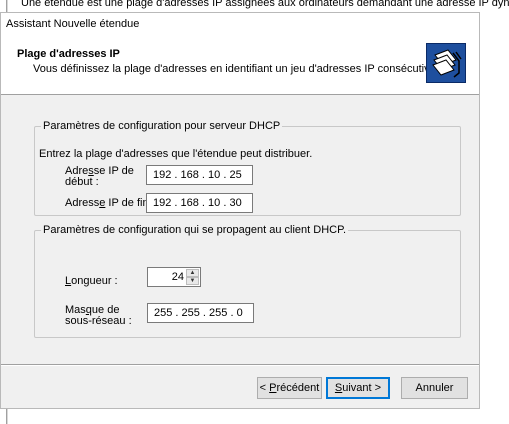 The width and height of the screenshot is (509, 424). I want to click on start-ip-label-line2: début :, so click(82, 182).